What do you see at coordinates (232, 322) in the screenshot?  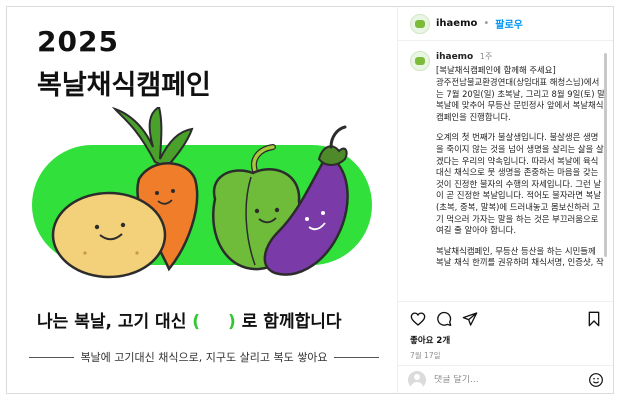 I see `tagline-close-paren: )` at bounding box center [232, 322].